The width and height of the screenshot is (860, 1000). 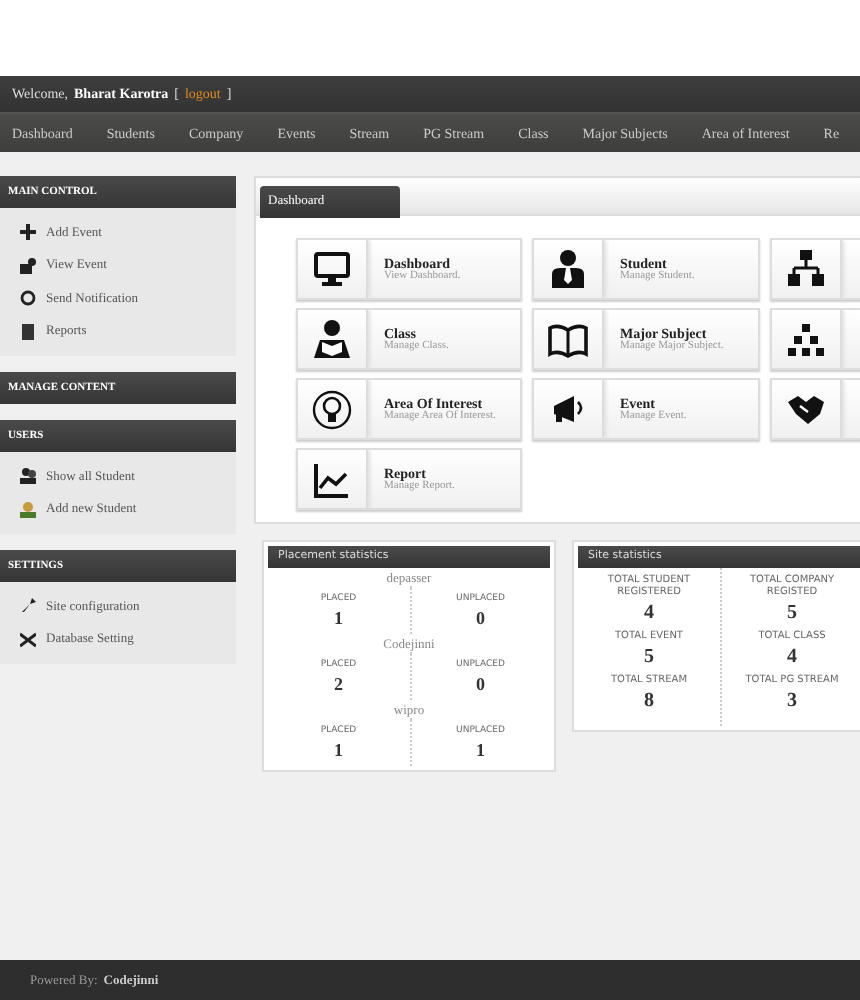 What do you see at coordinates (568, 339) in the screenshot?
I see `book-icon` at bounding box center [568, 339].